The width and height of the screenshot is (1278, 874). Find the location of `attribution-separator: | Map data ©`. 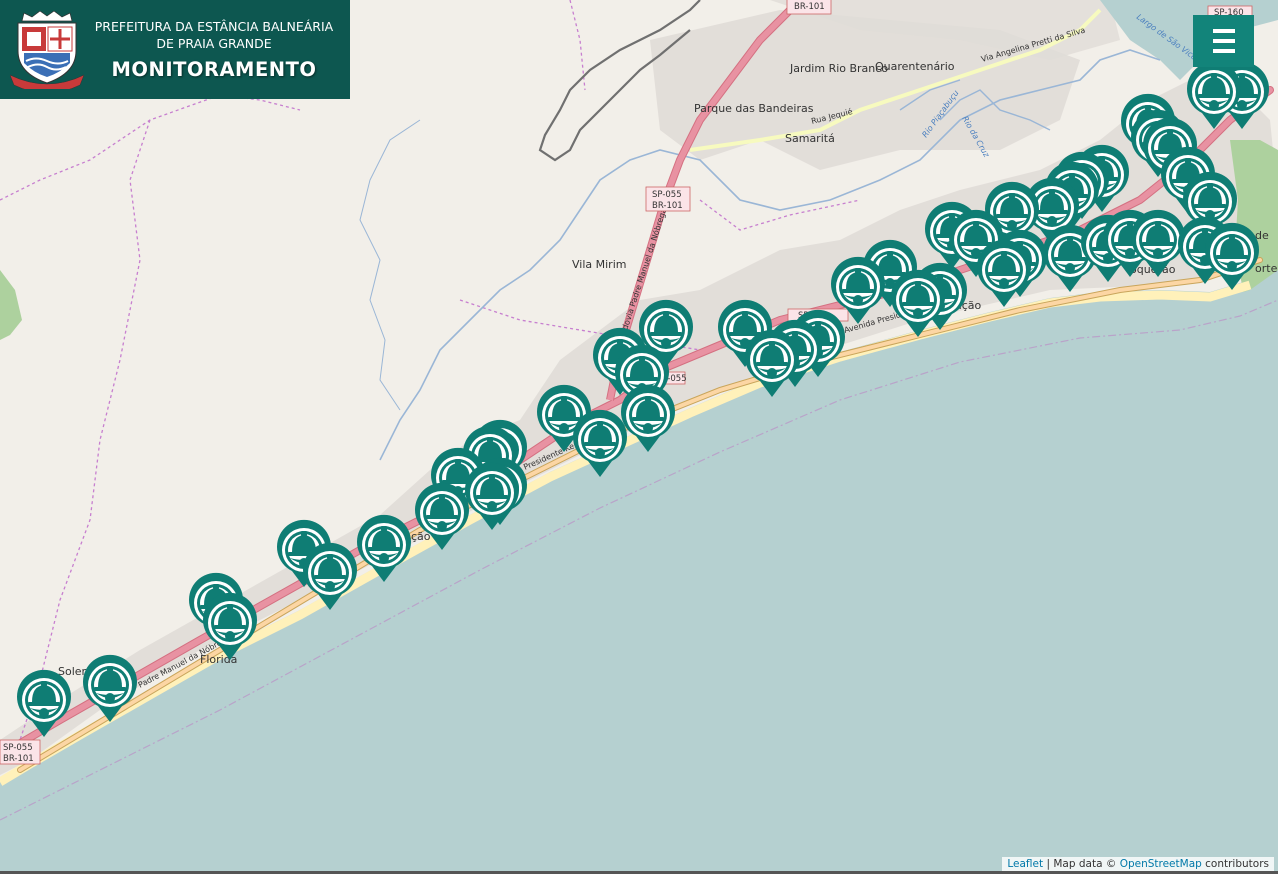

attribution-separator: | Map data © is located at coordinates (1081, 864).